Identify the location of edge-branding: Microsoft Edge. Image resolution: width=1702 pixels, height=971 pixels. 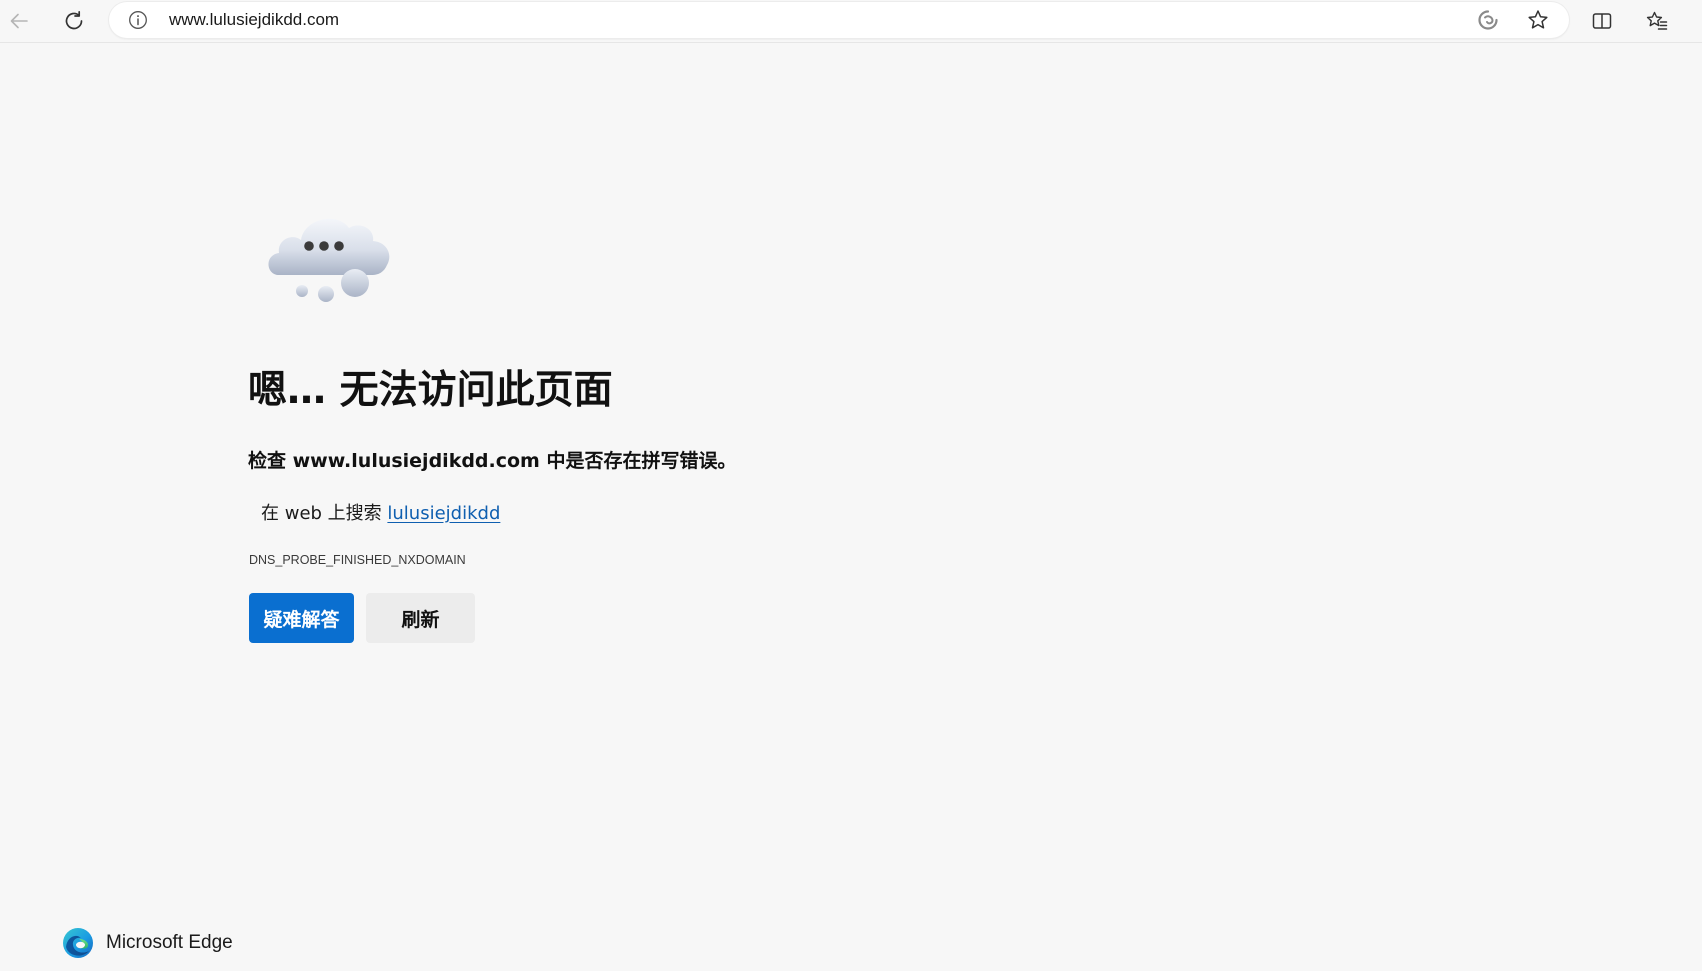
(147, 943).